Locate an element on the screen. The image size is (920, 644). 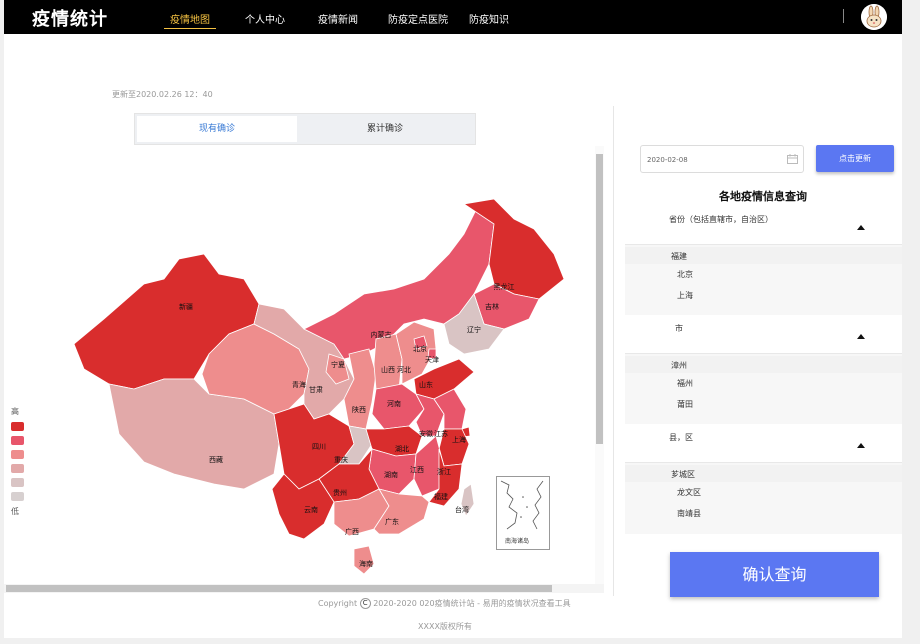
footer-rights: XXXX版权所有 is located at coordinates (445, 626).